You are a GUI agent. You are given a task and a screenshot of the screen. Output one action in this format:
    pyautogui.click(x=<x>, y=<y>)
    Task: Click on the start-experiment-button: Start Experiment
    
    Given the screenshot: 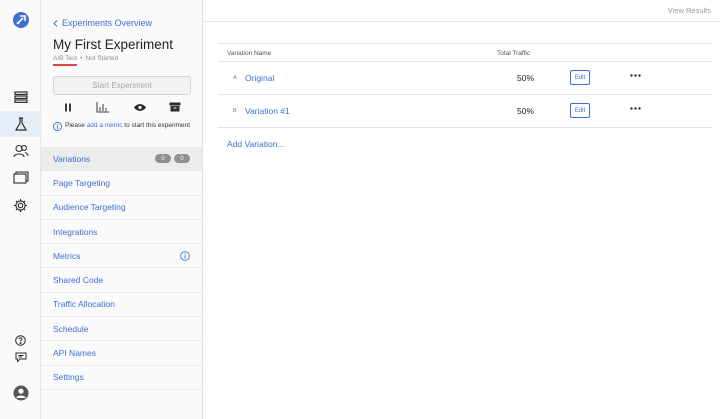 What is the action you would take?
    pyautogui.click(x=122, y=85)
    